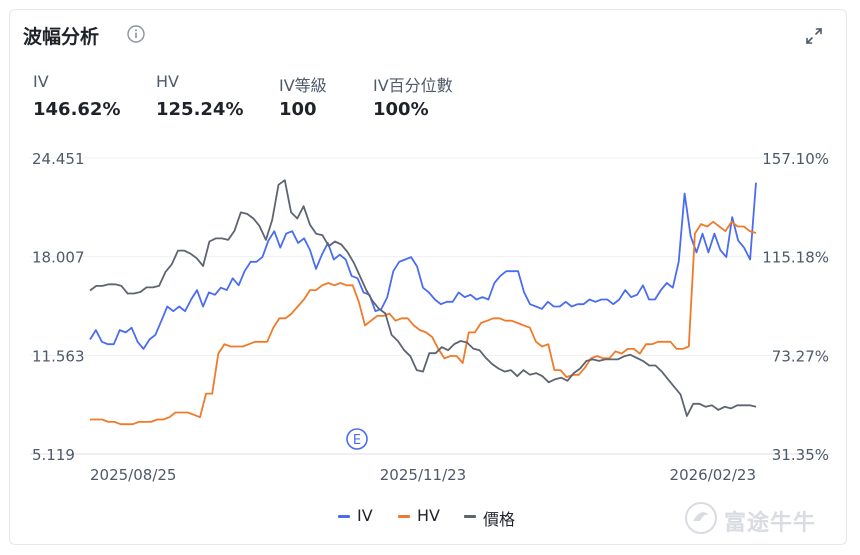 This screenshot has height=555, width=860. What do you see at coordinates (344, 516) in the screenshot?
I see `legend-iv-swatch` at bounding box center [344, 516].